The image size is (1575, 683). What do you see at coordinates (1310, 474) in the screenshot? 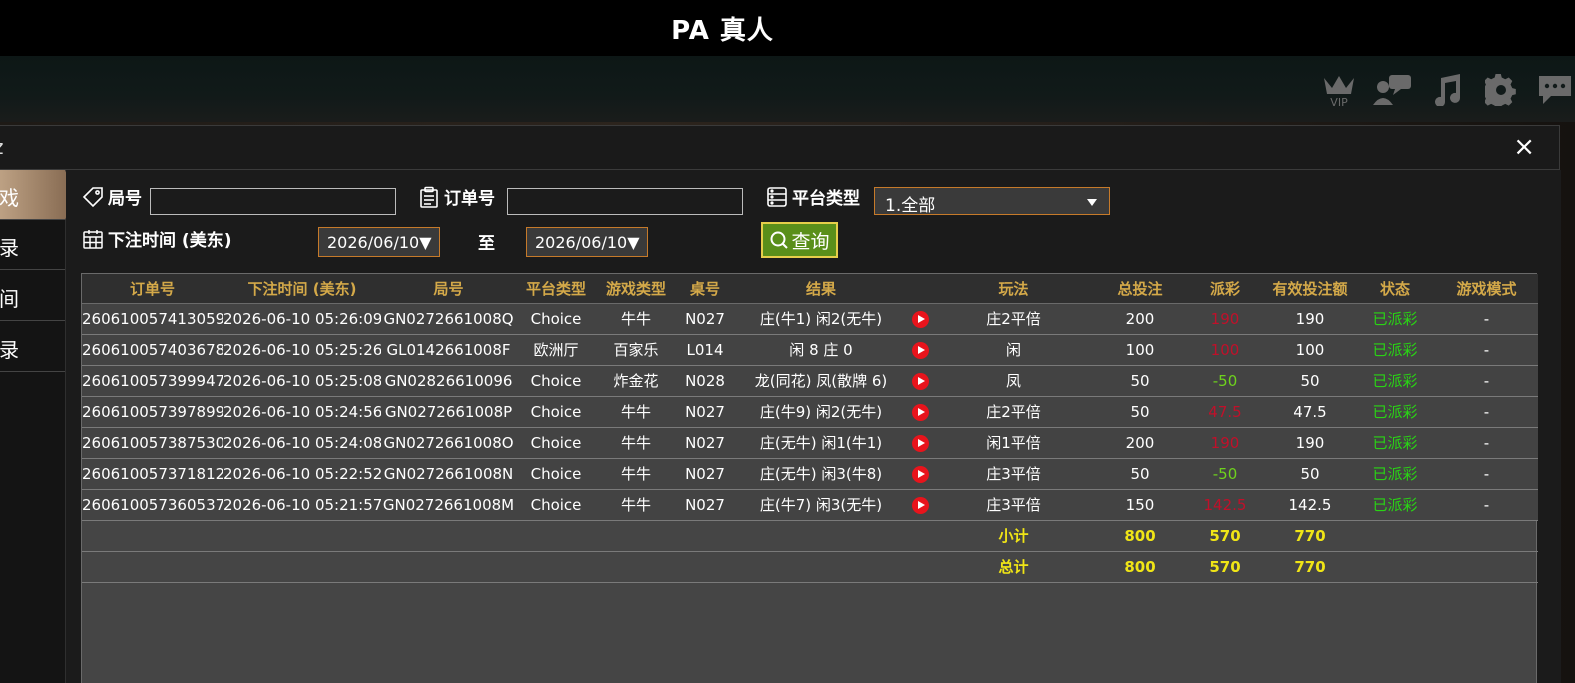
I see `cell-valid: 50` at bounding box center [1310, 474].